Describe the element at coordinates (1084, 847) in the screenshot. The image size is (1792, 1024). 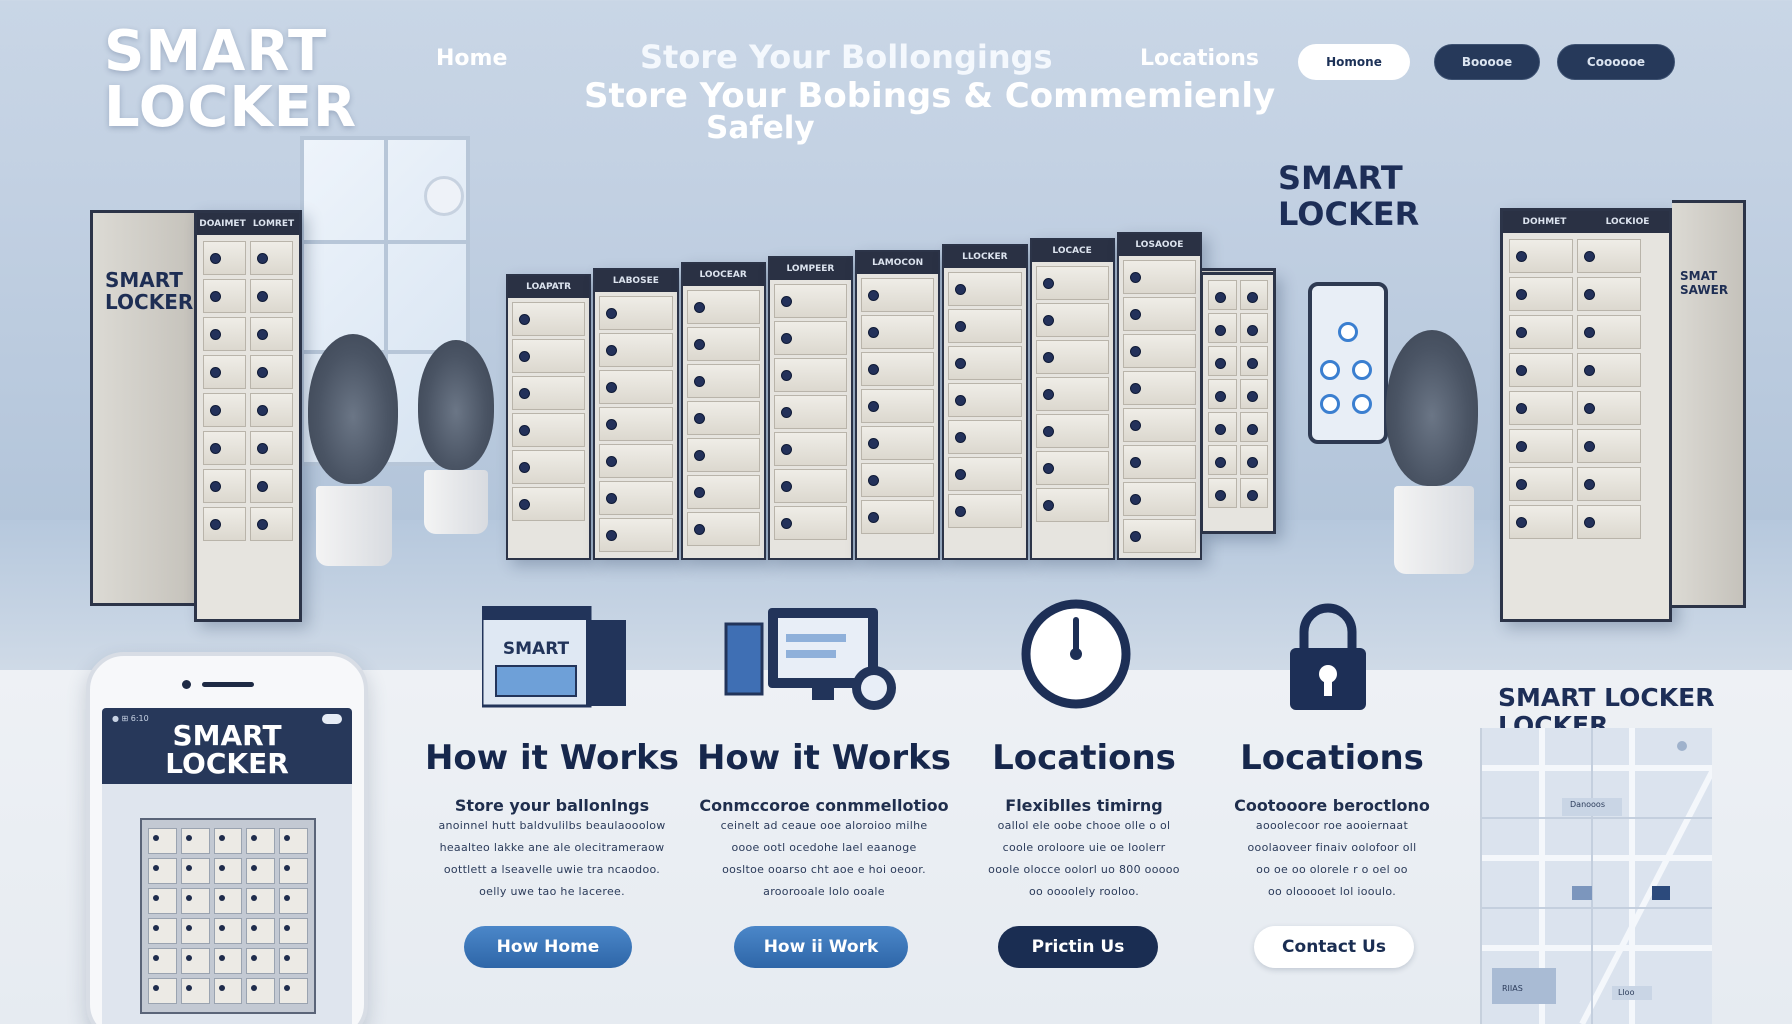
I see `feature-body-line: coole oroloore uie oe loolerr` at that location.